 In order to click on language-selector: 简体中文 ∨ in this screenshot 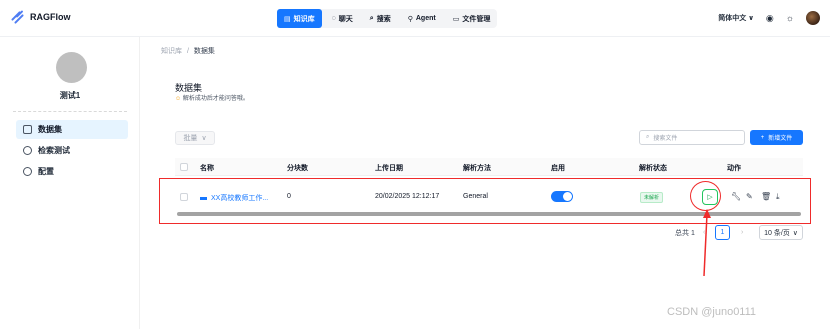, I will do `click(736, 18)`.